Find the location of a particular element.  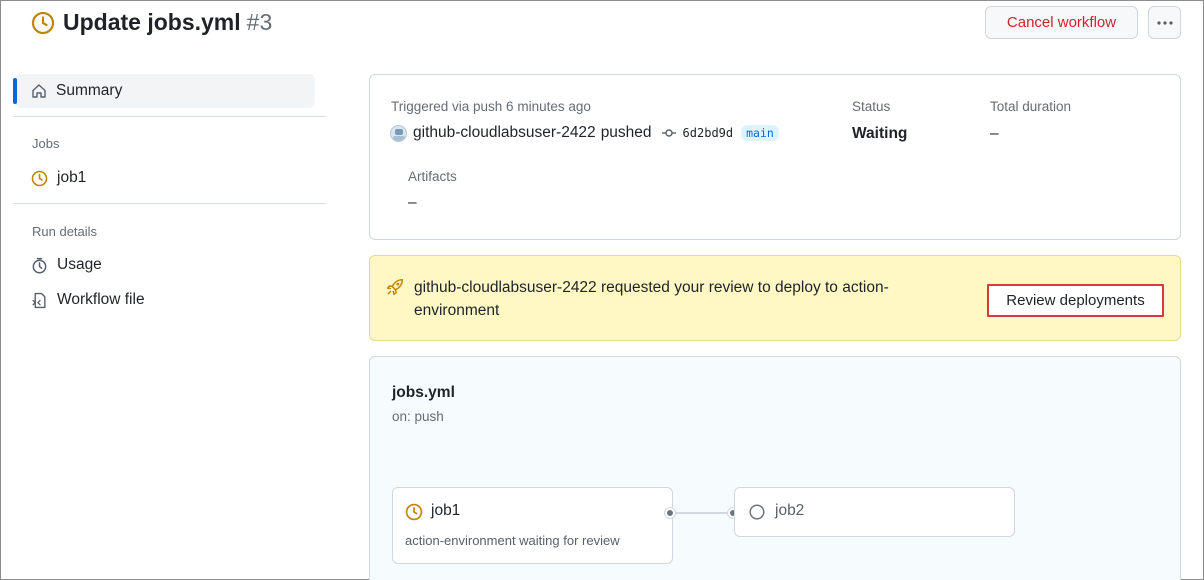

more-options-button is located at coordinates (1164, 22).